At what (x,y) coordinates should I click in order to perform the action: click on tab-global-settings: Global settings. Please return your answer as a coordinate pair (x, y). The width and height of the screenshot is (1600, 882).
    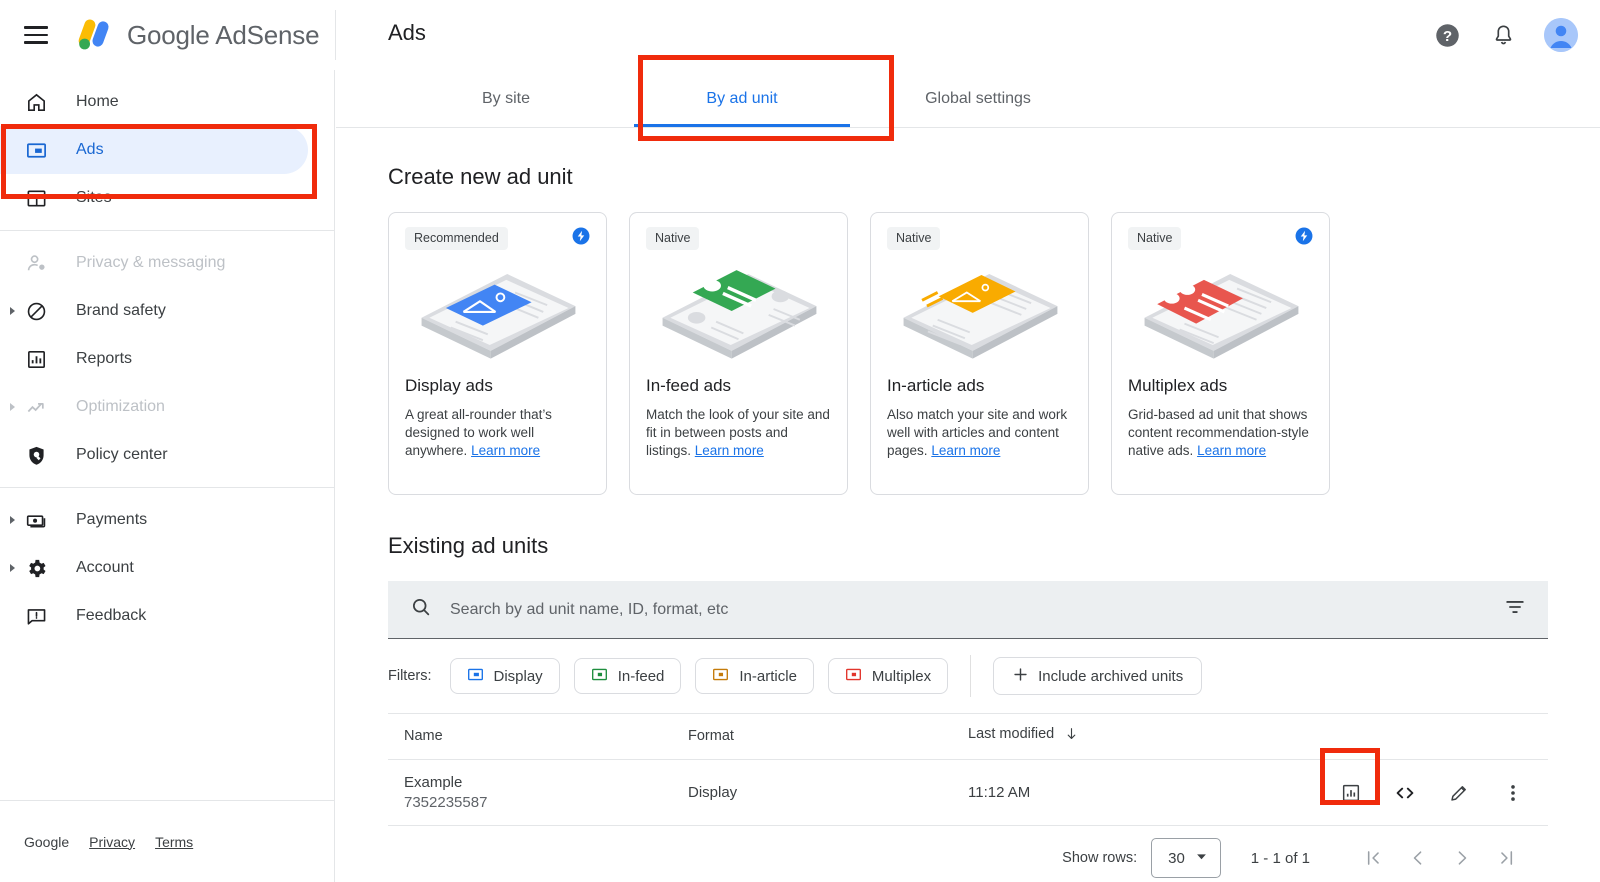
    Looking at the image, I should click on (978, 98).